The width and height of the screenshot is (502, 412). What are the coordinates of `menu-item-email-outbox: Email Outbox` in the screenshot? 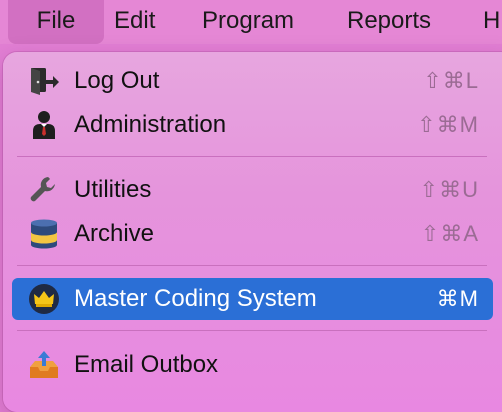 It's located at (252, 365).